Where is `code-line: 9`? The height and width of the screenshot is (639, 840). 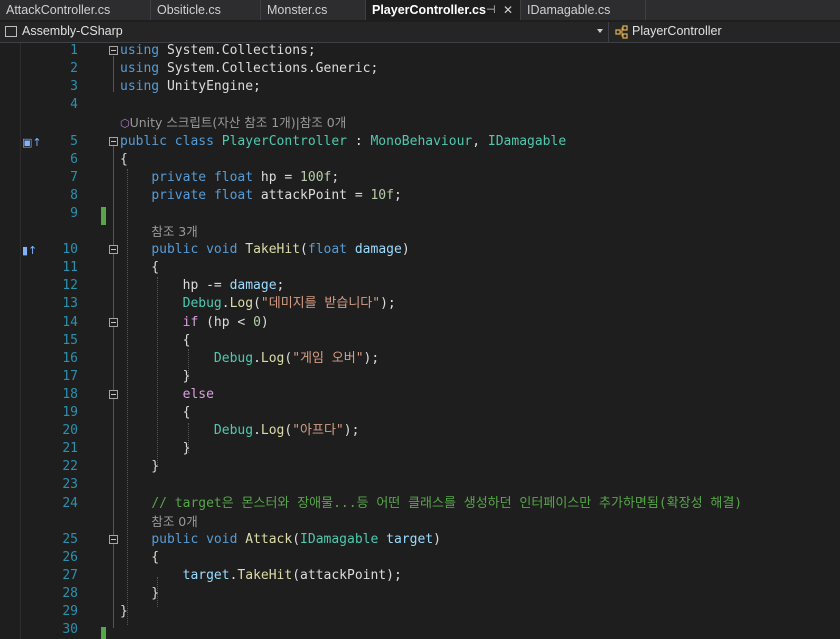
code-line: 9 is located at coordinates (420, 214).